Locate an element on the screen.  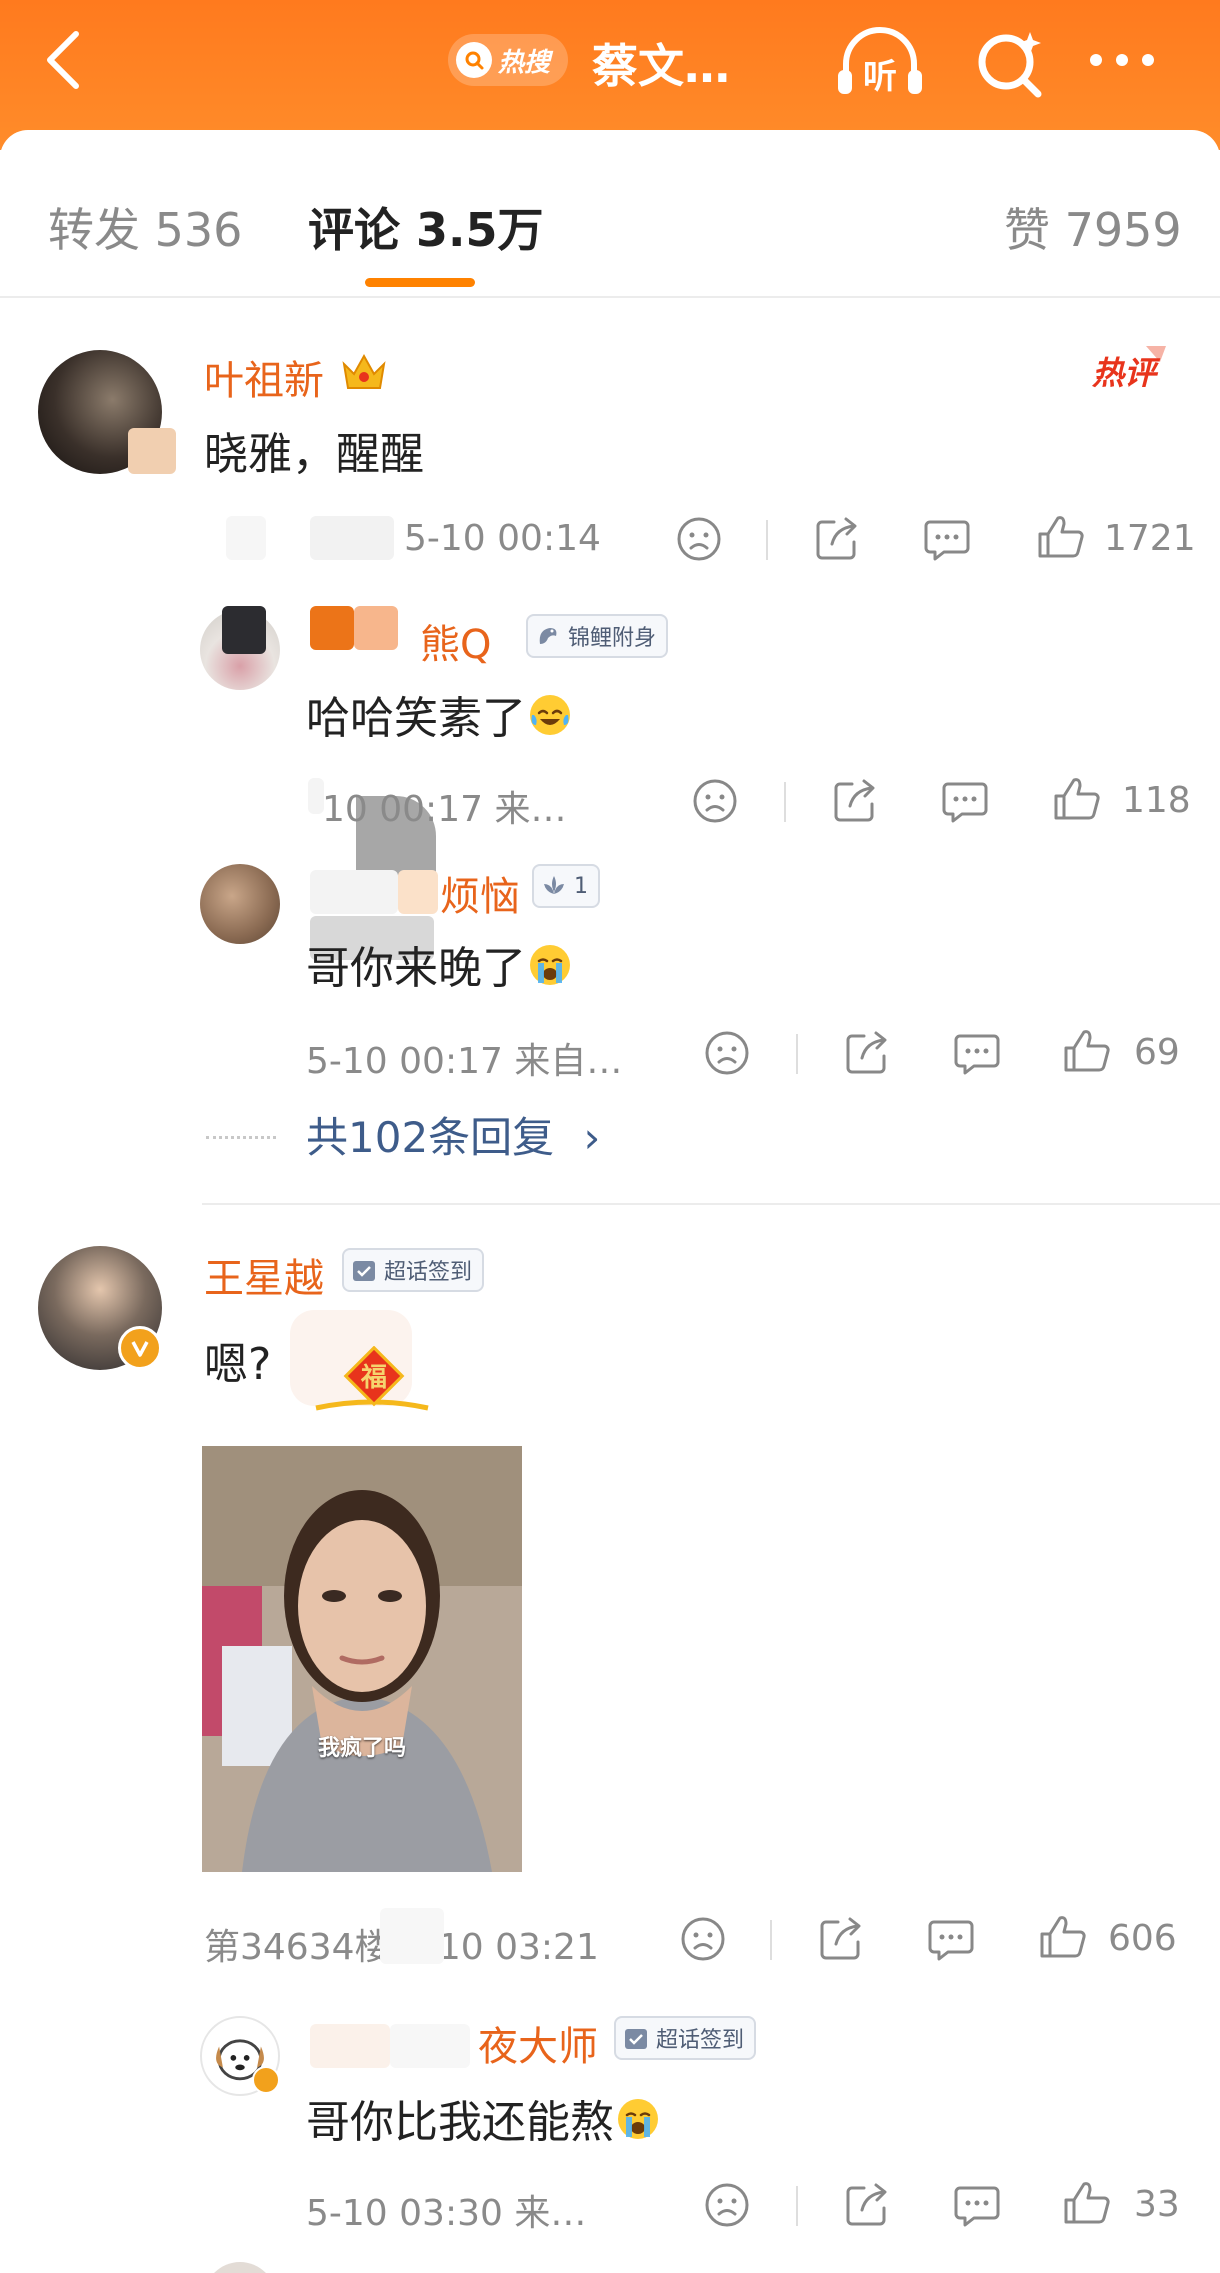
user-badge: 1 is located at coordinates (566, 886).